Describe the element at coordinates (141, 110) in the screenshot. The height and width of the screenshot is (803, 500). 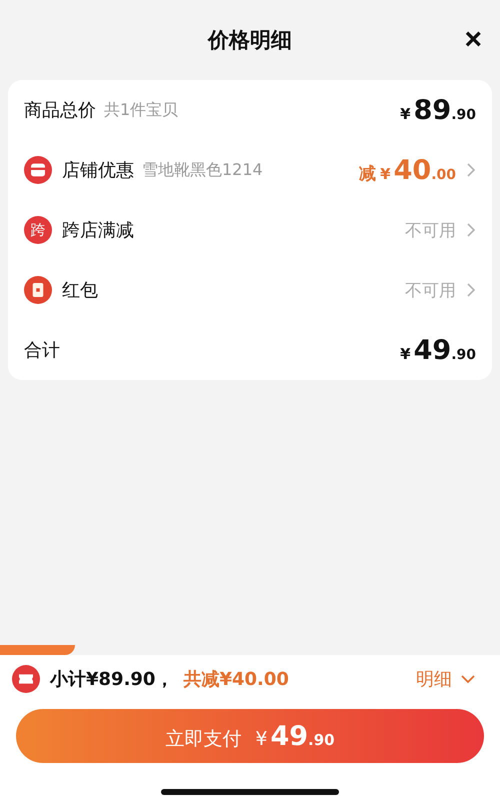
I see `row-note: 共1件宝贝` at that location.